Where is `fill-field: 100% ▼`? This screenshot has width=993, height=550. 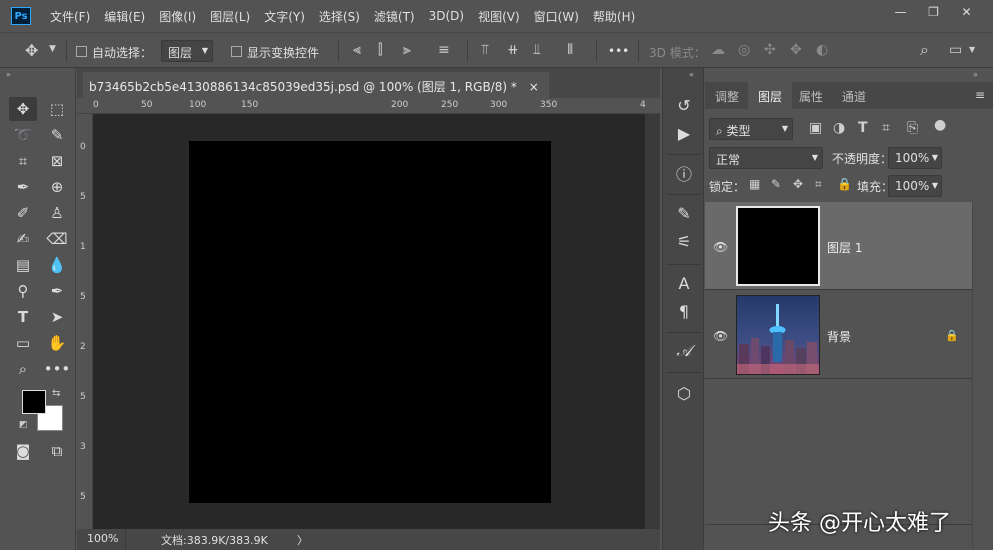
fill-field: 100% ▼ is located at coordinates (915, 186).